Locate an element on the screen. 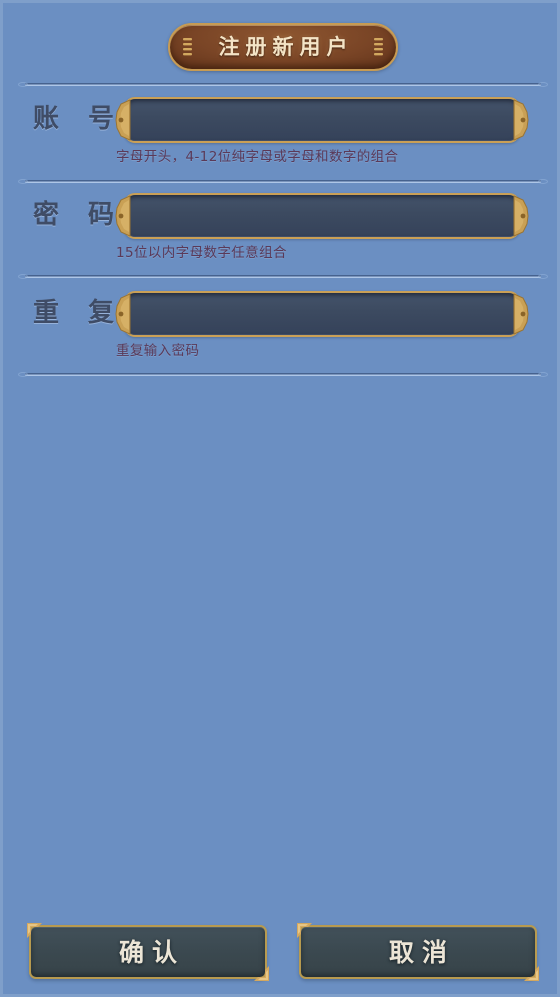 The image size is (560, 997). hint-password: 15位以内字母数字任意组合 is located at coordinates (201, 253).